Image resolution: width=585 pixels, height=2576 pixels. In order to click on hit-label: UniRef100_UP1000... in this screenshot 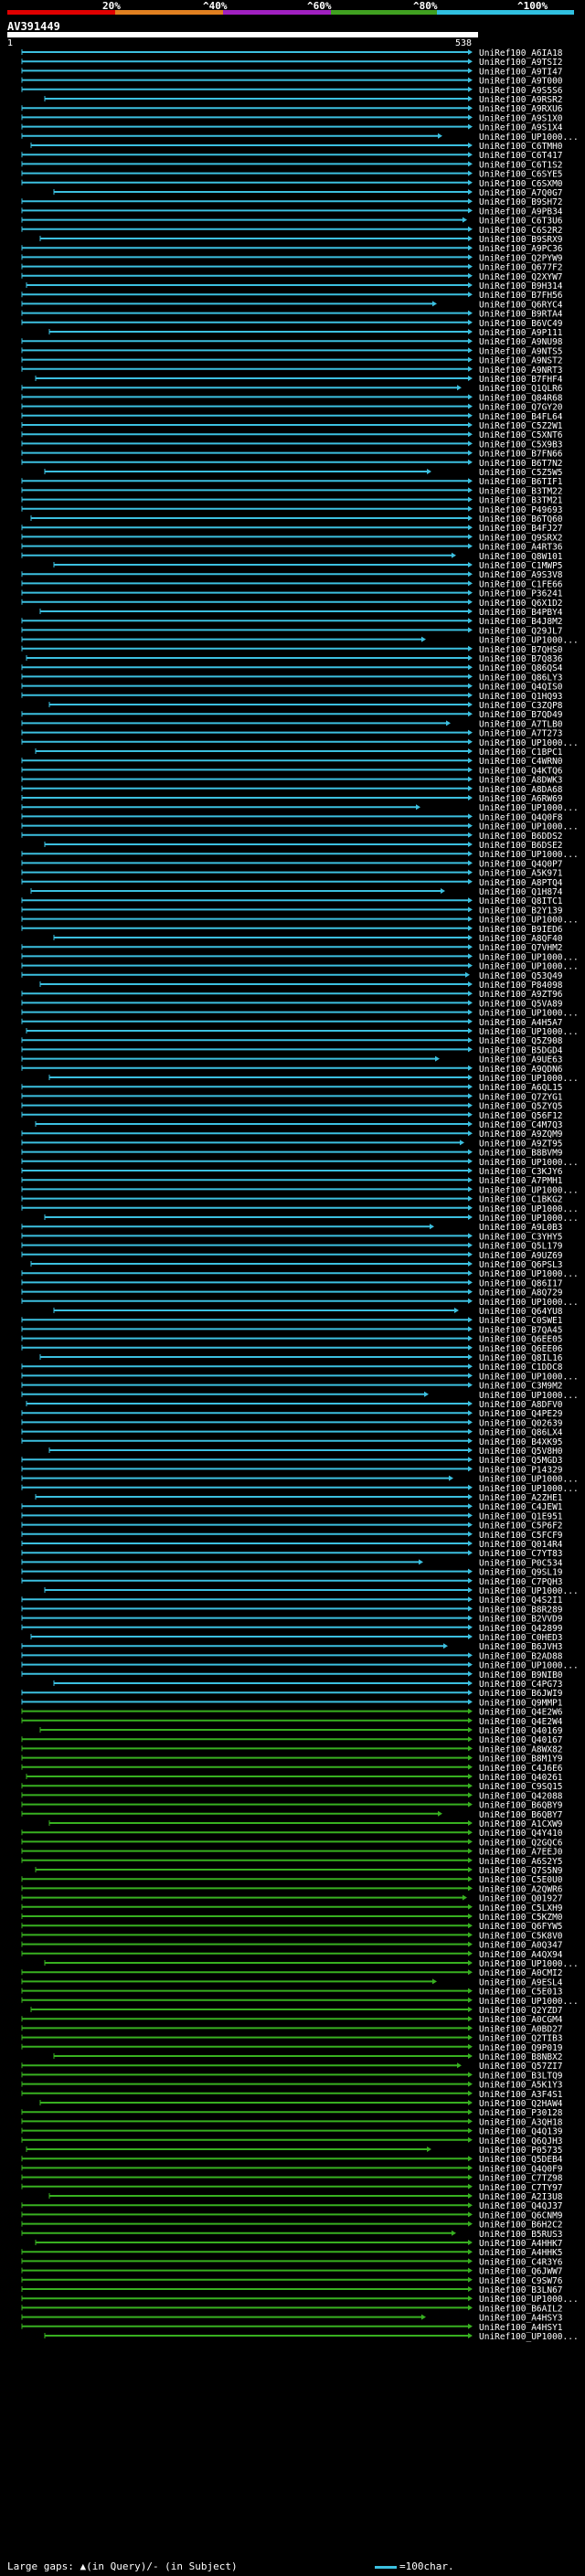, I will do `click(529, 2337)`.